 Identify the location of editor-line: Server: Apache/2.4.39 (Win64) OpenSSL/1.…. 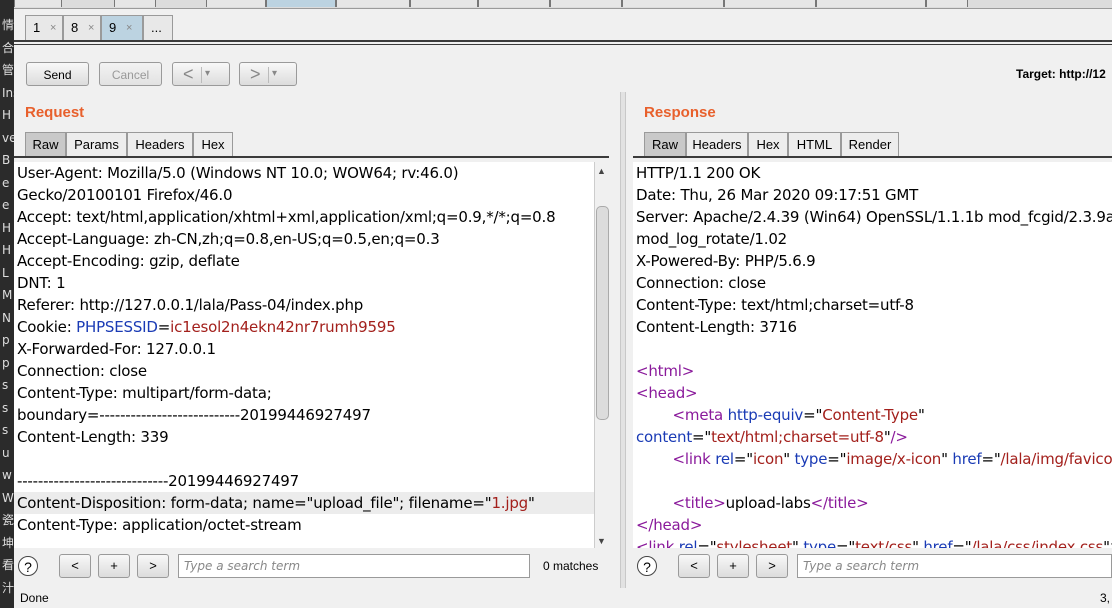
(874, 217).